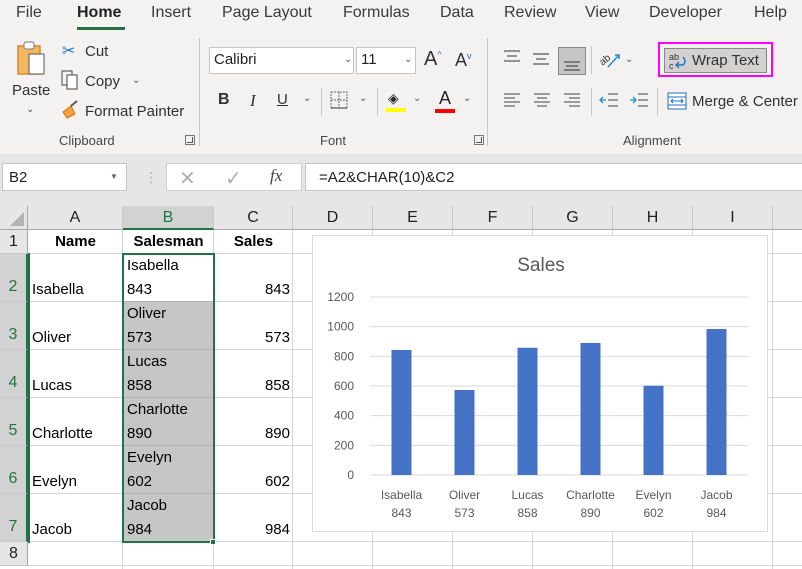 This screenshot has height=569, width=802. Describe the element at coordinates (716, 402) in the screenshot. I see `bar-jacob` at that location.